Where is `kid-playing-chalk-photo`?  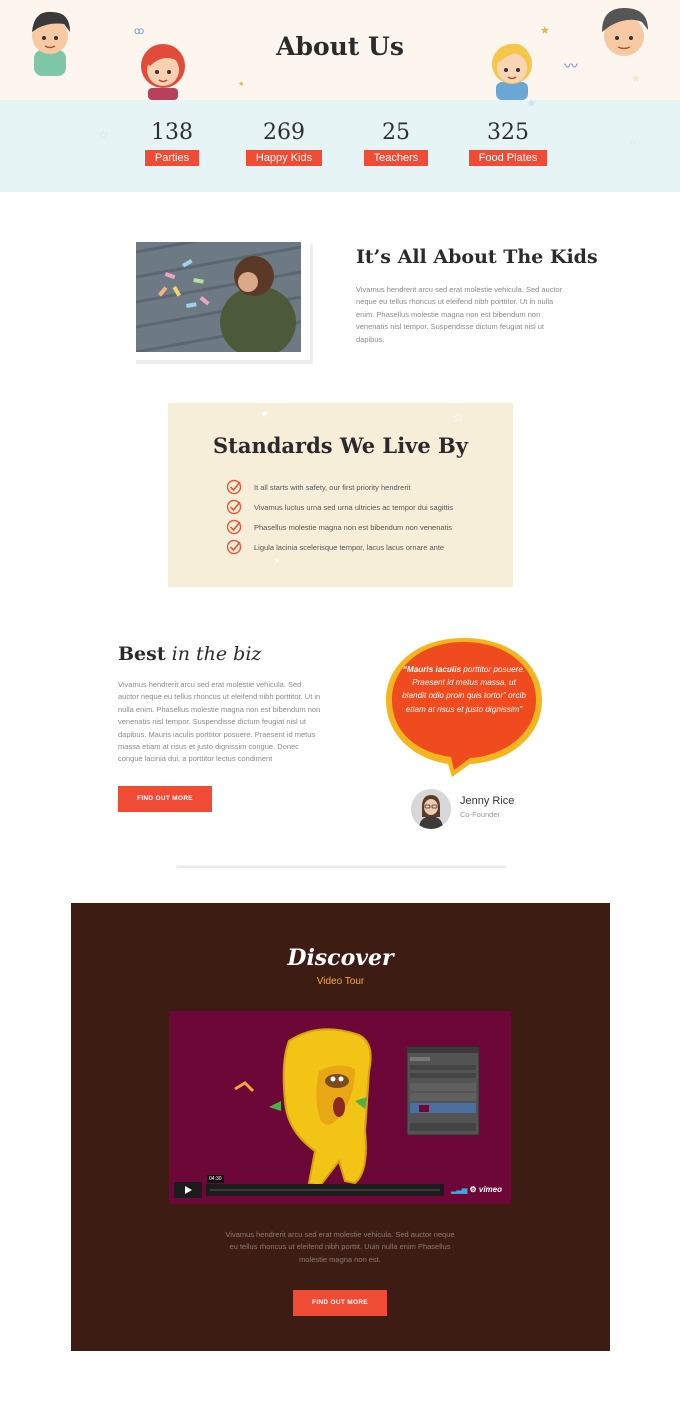 kid-playing-chalk-photo is located at coordinates (218, 297).